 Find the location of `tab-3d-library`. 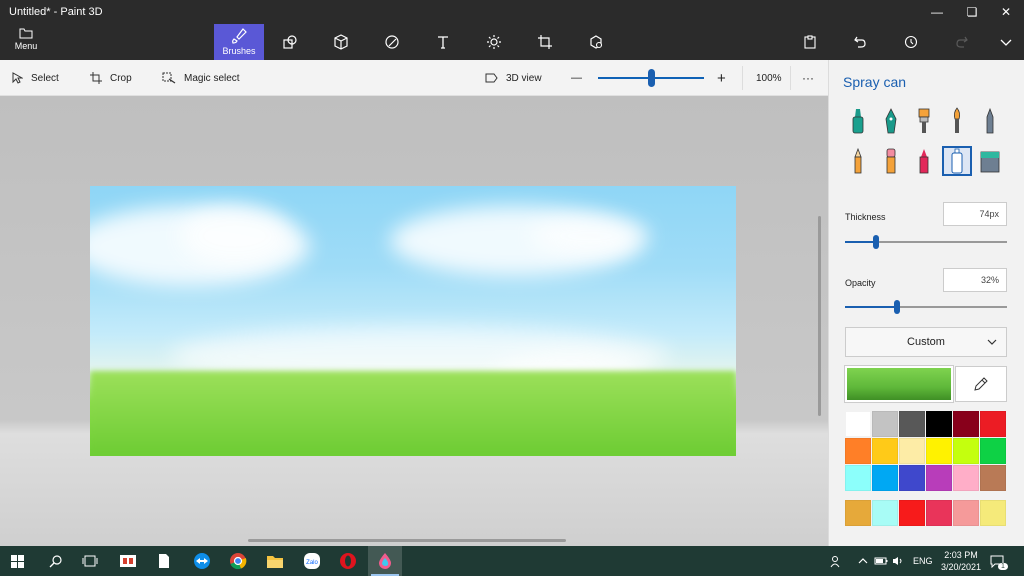

tab-3d-library is located at coordinates (596, 42).